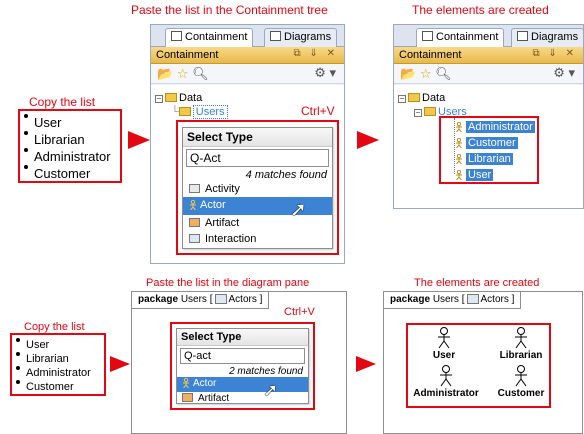  Describe the element at coordinates (62, 102) in the screenshot. I see `top-copy-caption: Copy the list` at that location.